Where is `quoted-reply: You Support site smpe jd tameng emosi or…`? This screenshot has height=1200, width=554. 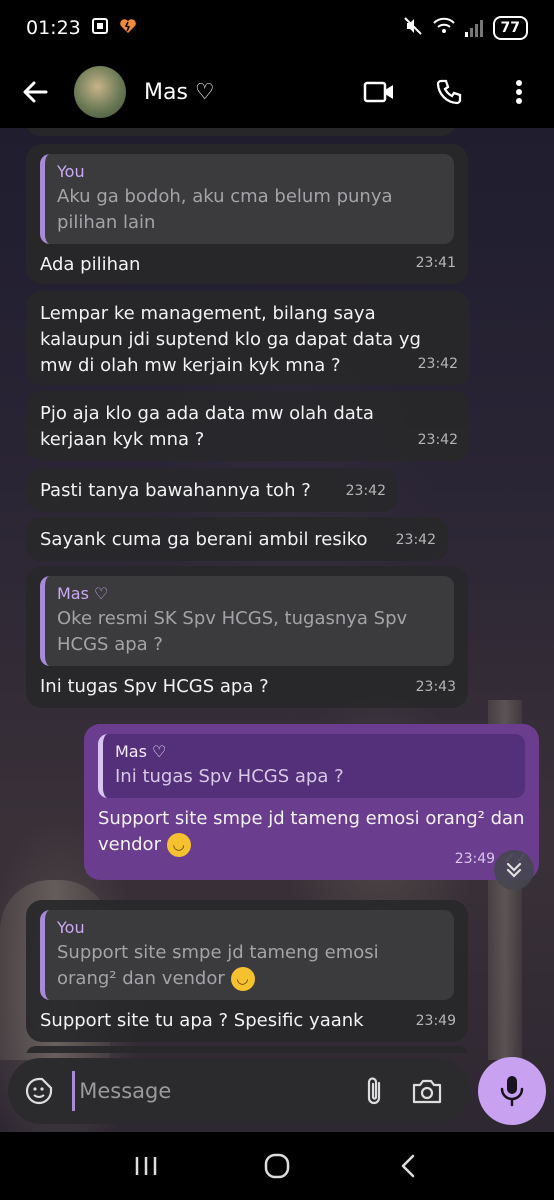
quoted-reply: You Support site smpe jd tameng emosi or… is located at coordinates (247, 955).